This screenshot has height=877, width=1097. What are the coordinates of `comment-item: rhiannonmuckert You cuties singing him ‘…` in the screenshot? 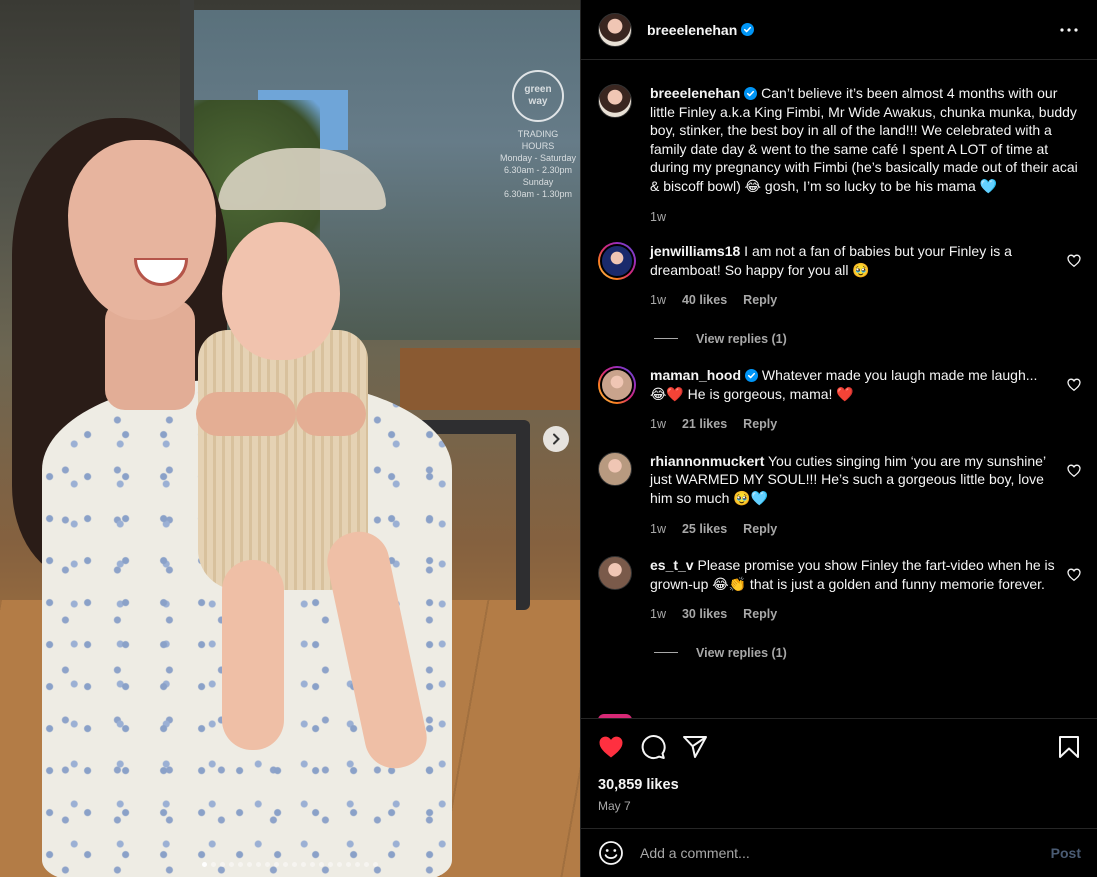 It's located at (839, 495).